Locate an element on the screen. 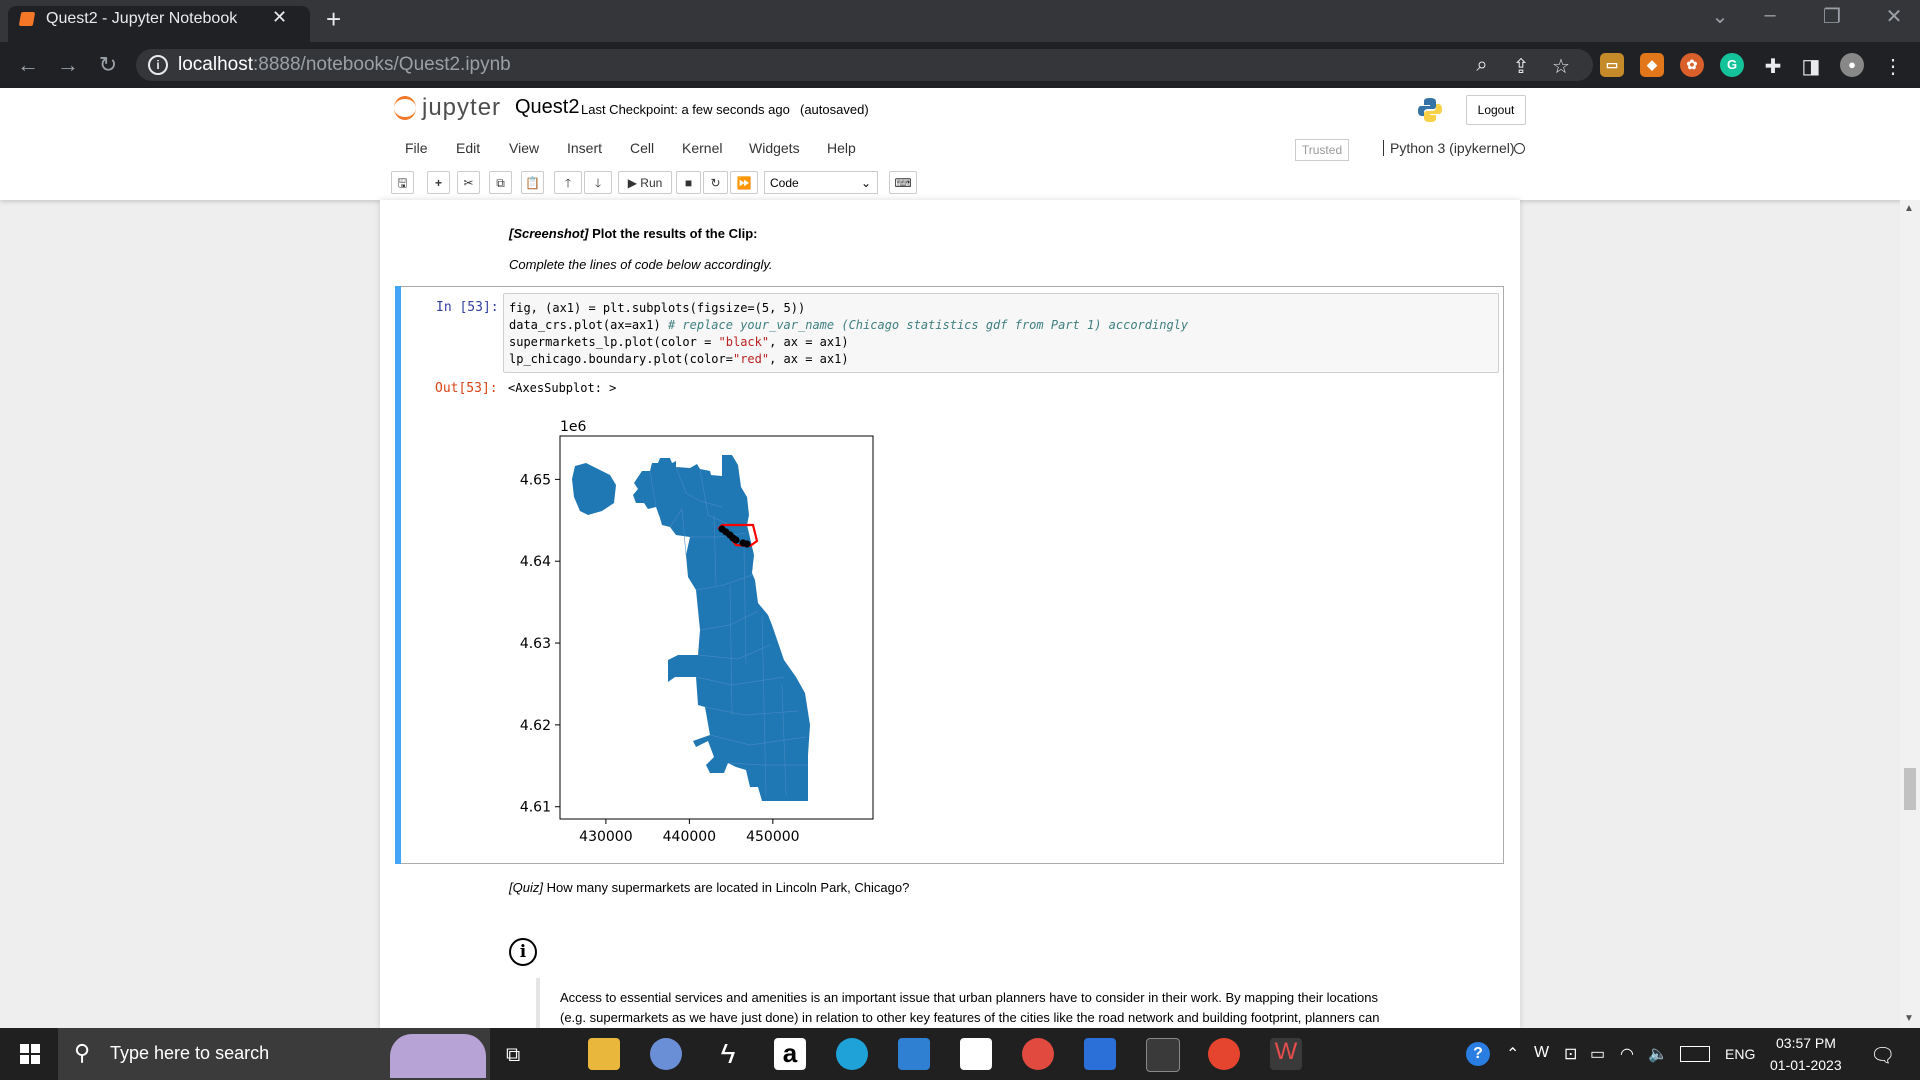 The image size is (1920, 1080). save-icon: 🖫 is located at coordinates (402, 182).